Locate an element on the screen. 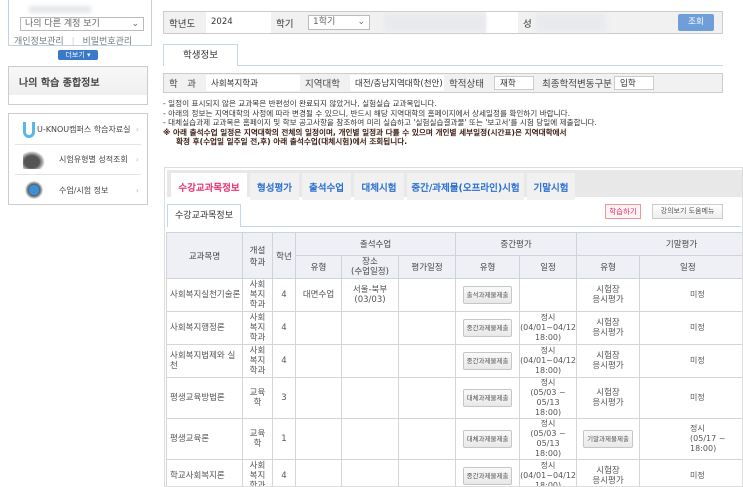 This screenshot has width=743, height=487. final-schedule: 정시 (05/17 ~ 18:00) is located at coordinates (691, 439).